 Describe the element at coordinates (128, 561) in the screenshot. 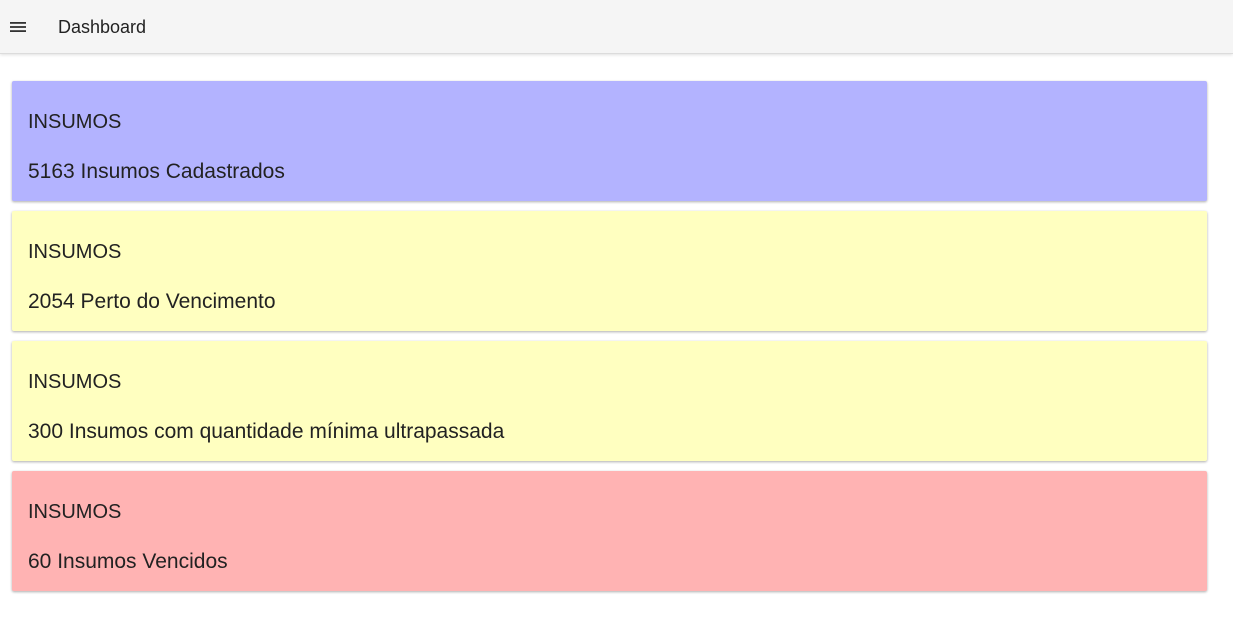

I see `card-text: 60 Insumos Vencidos` at that location.